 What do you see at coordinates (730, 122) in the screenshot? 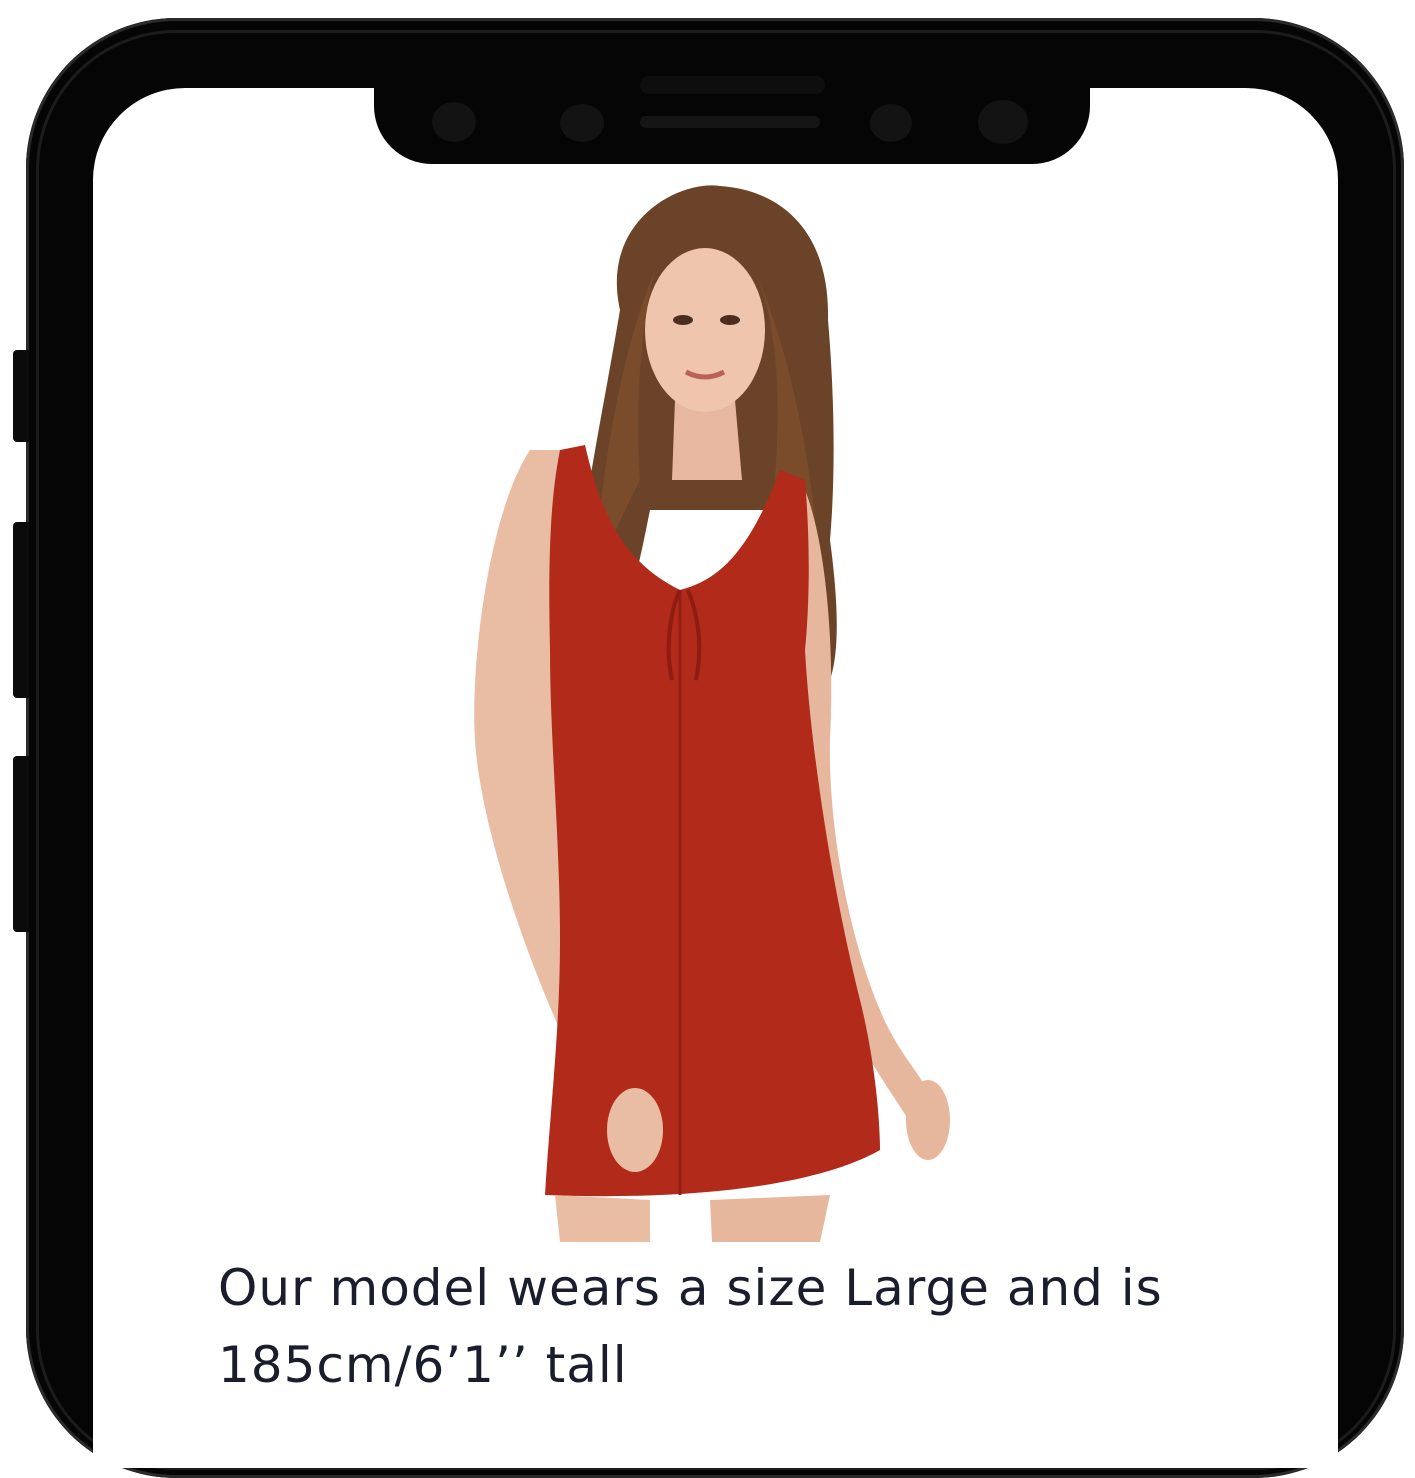
I see `sensor-bar` at bounding box center [730, 122].